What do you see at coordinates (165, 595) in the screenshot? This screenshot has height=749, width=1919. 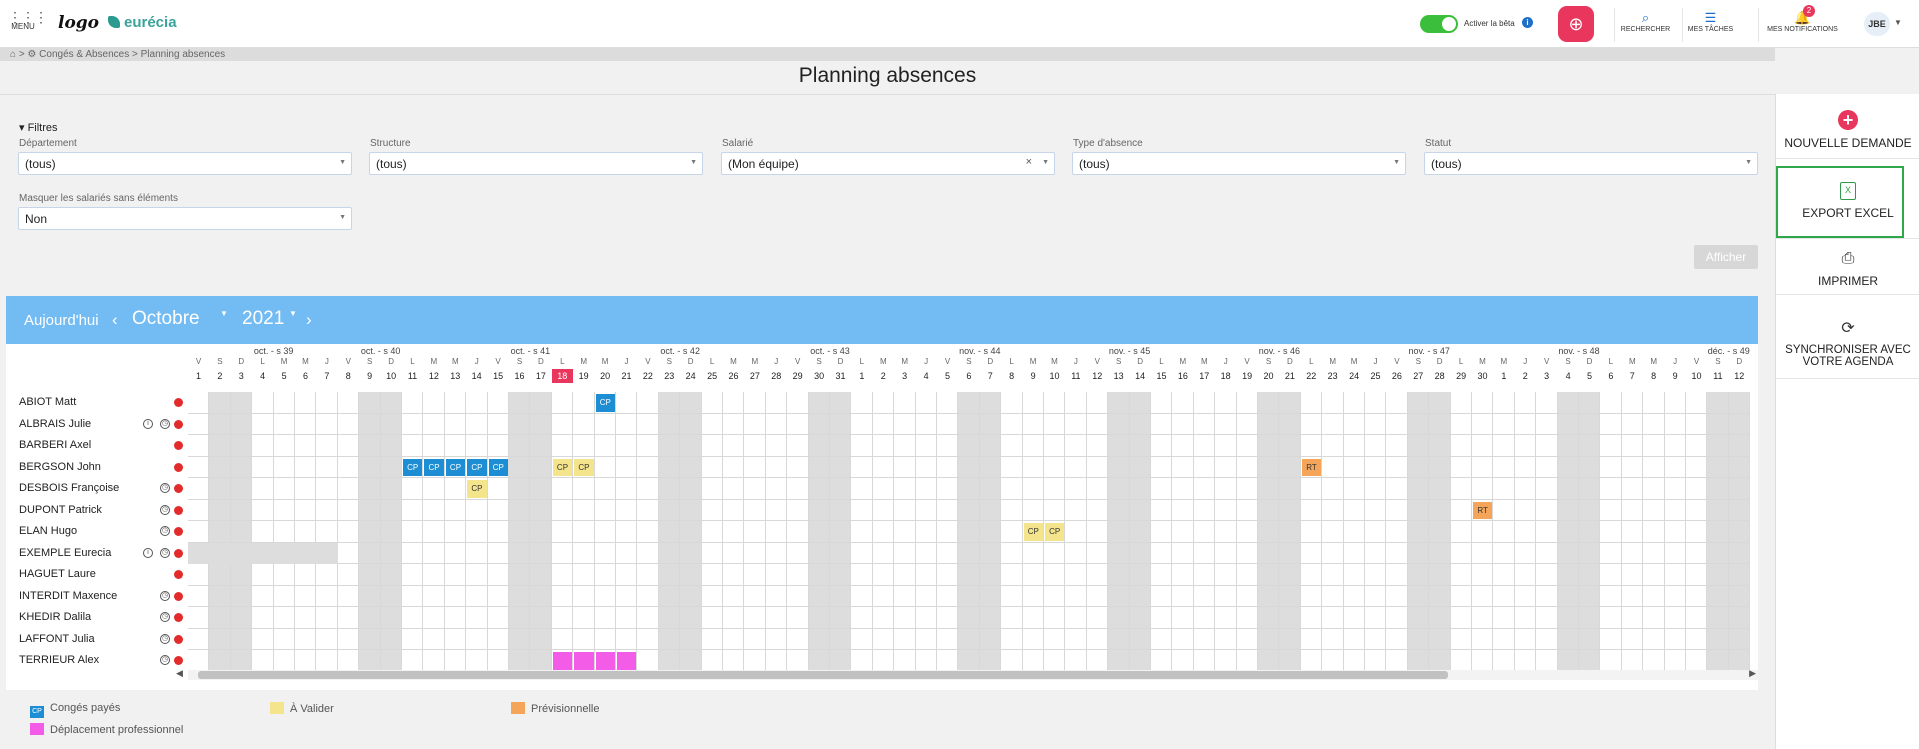 I see `clock-icon: ◷` at bounding box center [165, 595].